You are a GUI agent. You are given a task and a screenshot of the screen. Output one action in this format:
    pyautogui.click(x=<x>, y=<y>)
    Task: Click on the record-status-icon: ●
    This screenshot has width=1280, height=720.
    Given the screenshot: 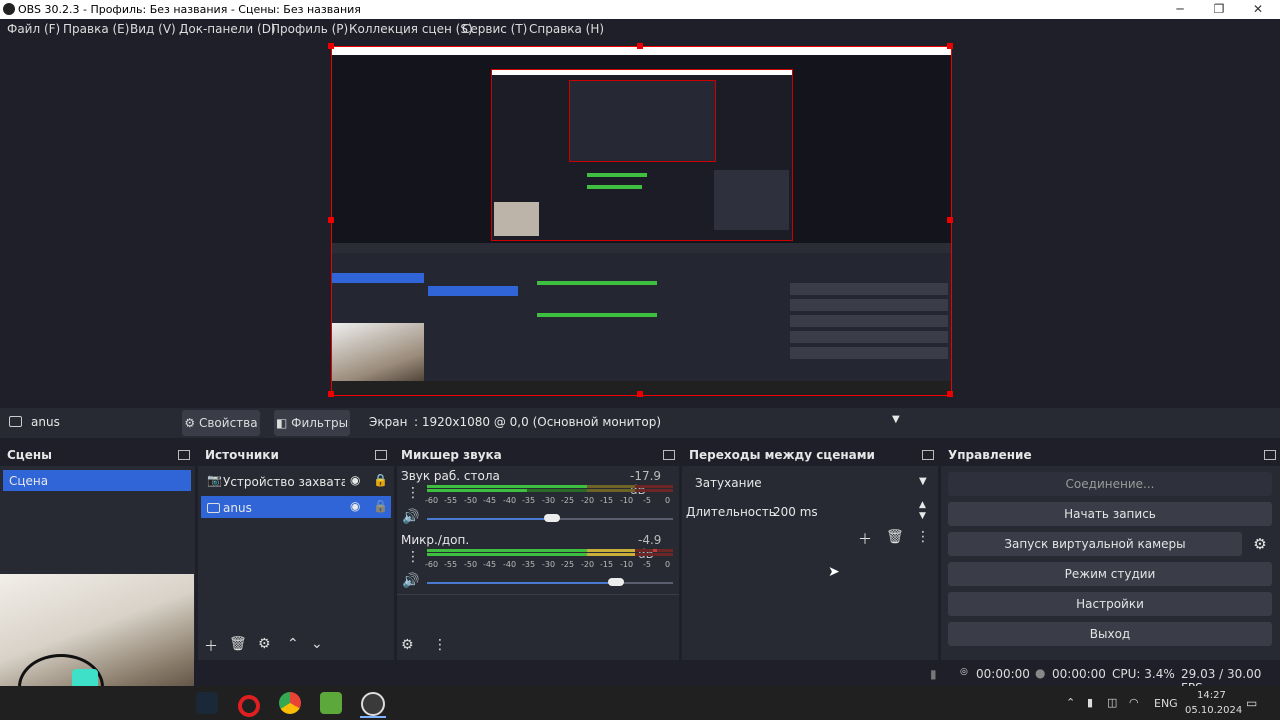 What is the action you would take?
    pyautogui.click(x=1040, y=673)
    